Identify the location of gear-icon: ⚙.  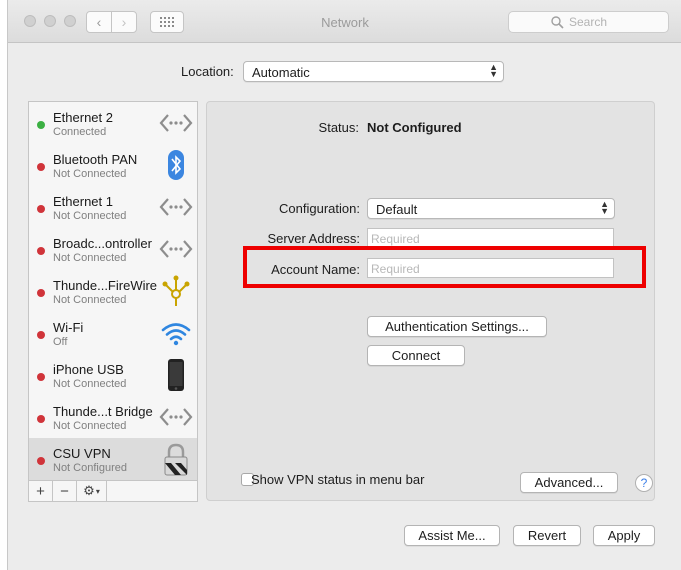
(89, 490).